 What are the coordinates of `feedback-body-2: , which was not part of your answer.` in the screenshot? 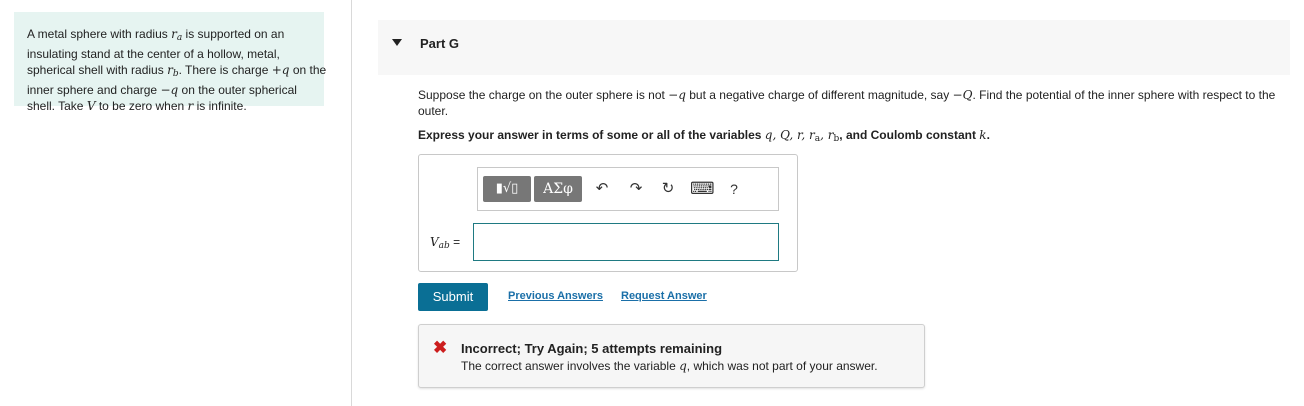 It's located at (782, 366).